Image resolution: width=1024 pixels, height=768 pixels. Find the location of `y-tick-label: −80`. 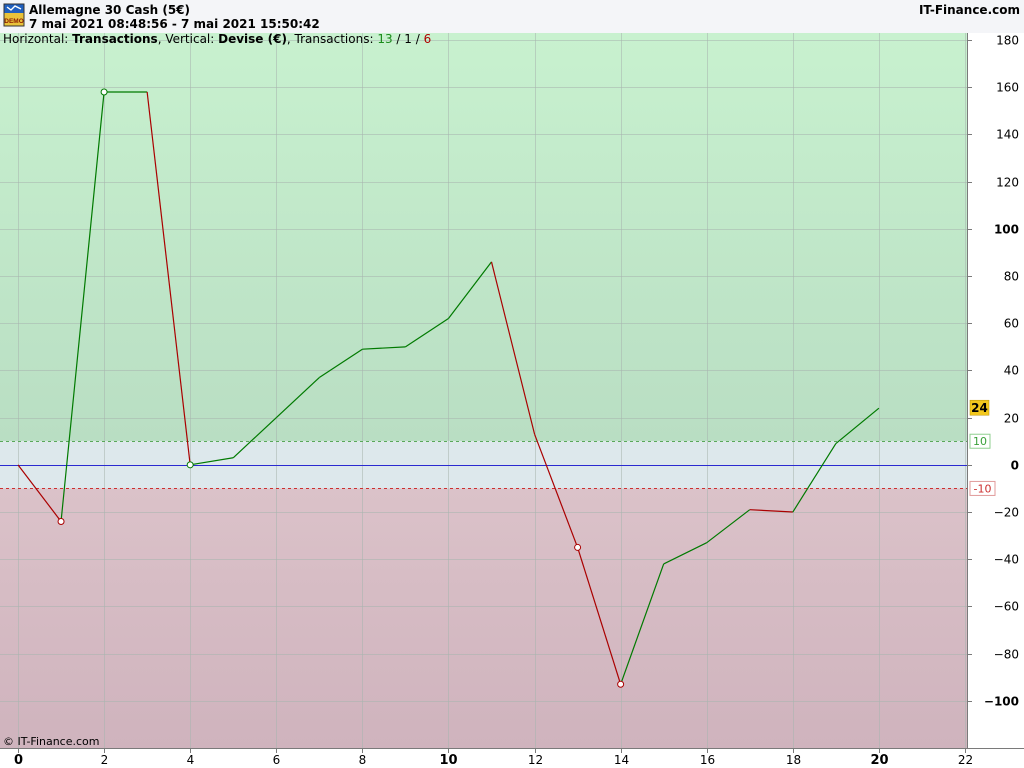

y-tick-label: −80 is located at coordinates (1006, 655).